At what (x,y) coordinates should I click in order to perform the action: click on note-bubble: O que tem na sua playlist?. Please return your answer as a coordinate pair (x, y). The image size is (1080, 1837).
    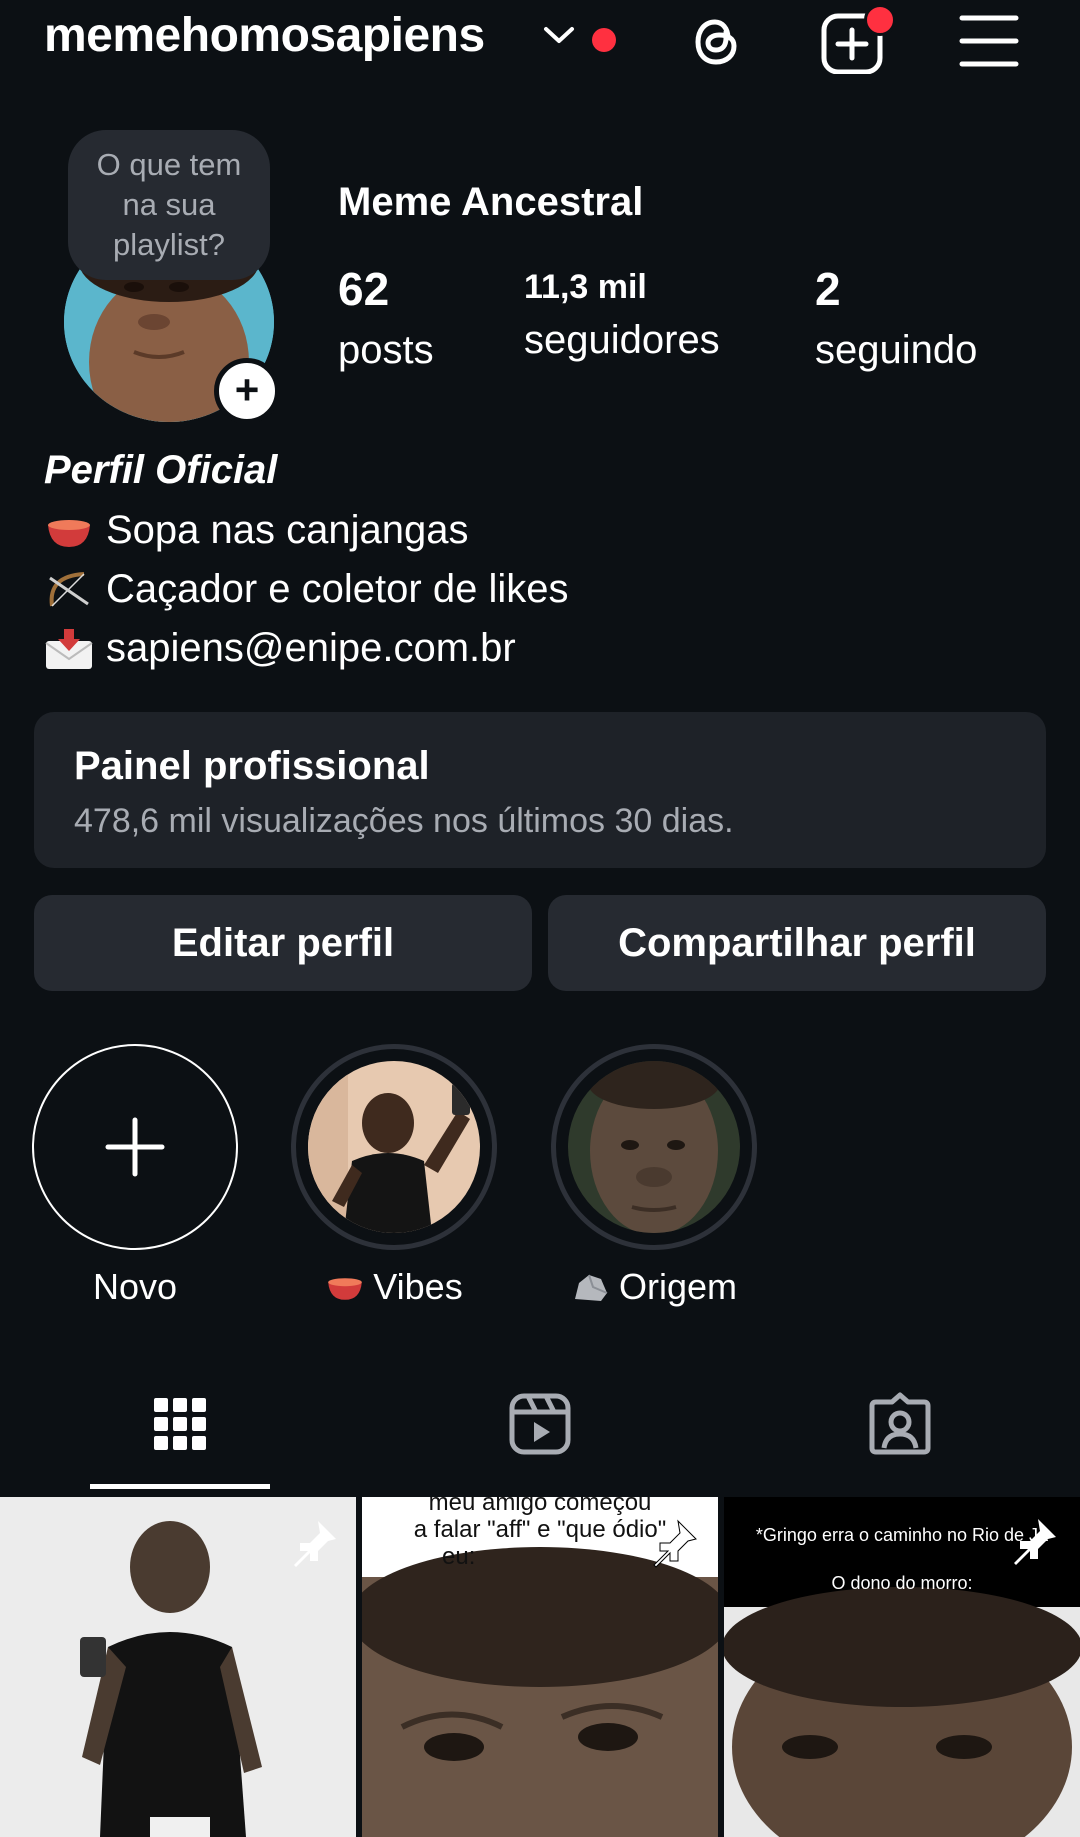
    Looking at the image, I should click on (169, 205).